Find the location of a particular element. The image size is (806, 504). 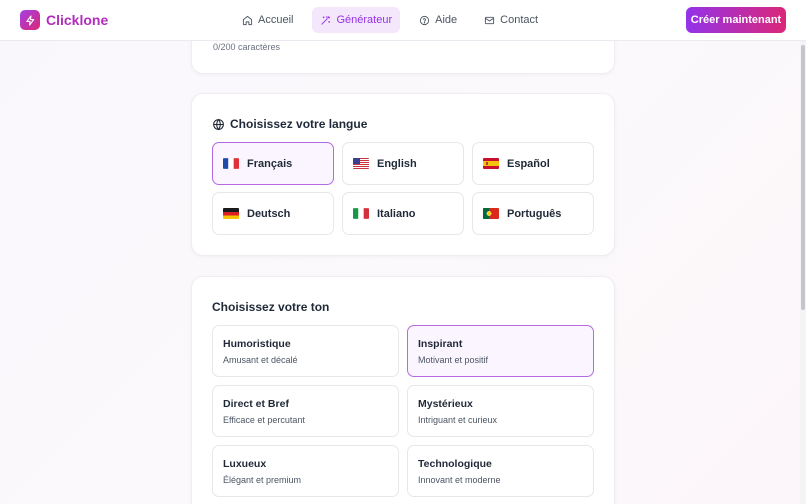

language-option-english: English is located at coordinates (403, 163).